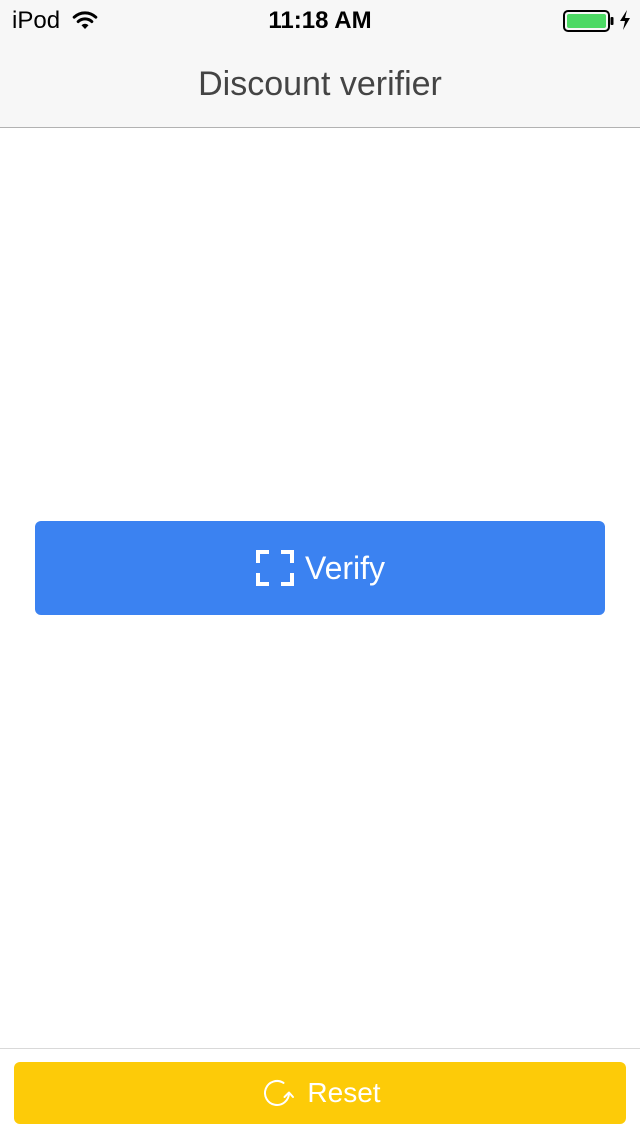  What do you see at coordinates (275, 568) in the screenshot?
I see `scan-frame-icon` at bounding box center [275, 568].